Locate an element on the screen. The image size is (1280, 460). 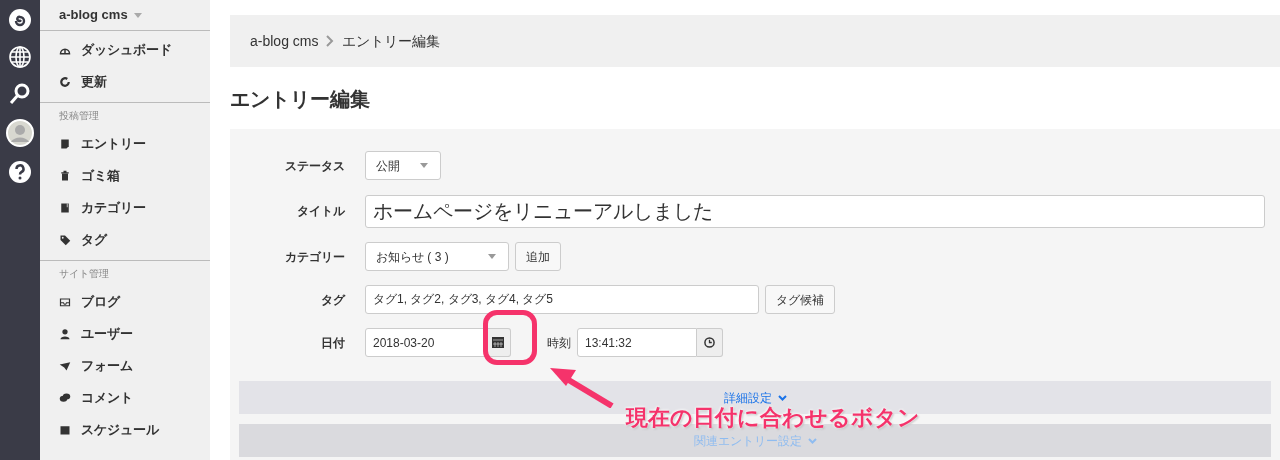
chevron-right-icon is located at coordinates (330, 41).